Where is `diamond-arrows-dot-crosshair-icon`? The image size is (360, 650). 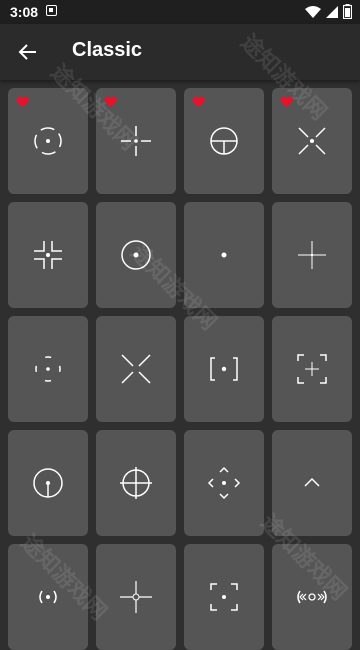
diamond-arrows-dot-crosshair-icon is located at coordinates (224, 483).